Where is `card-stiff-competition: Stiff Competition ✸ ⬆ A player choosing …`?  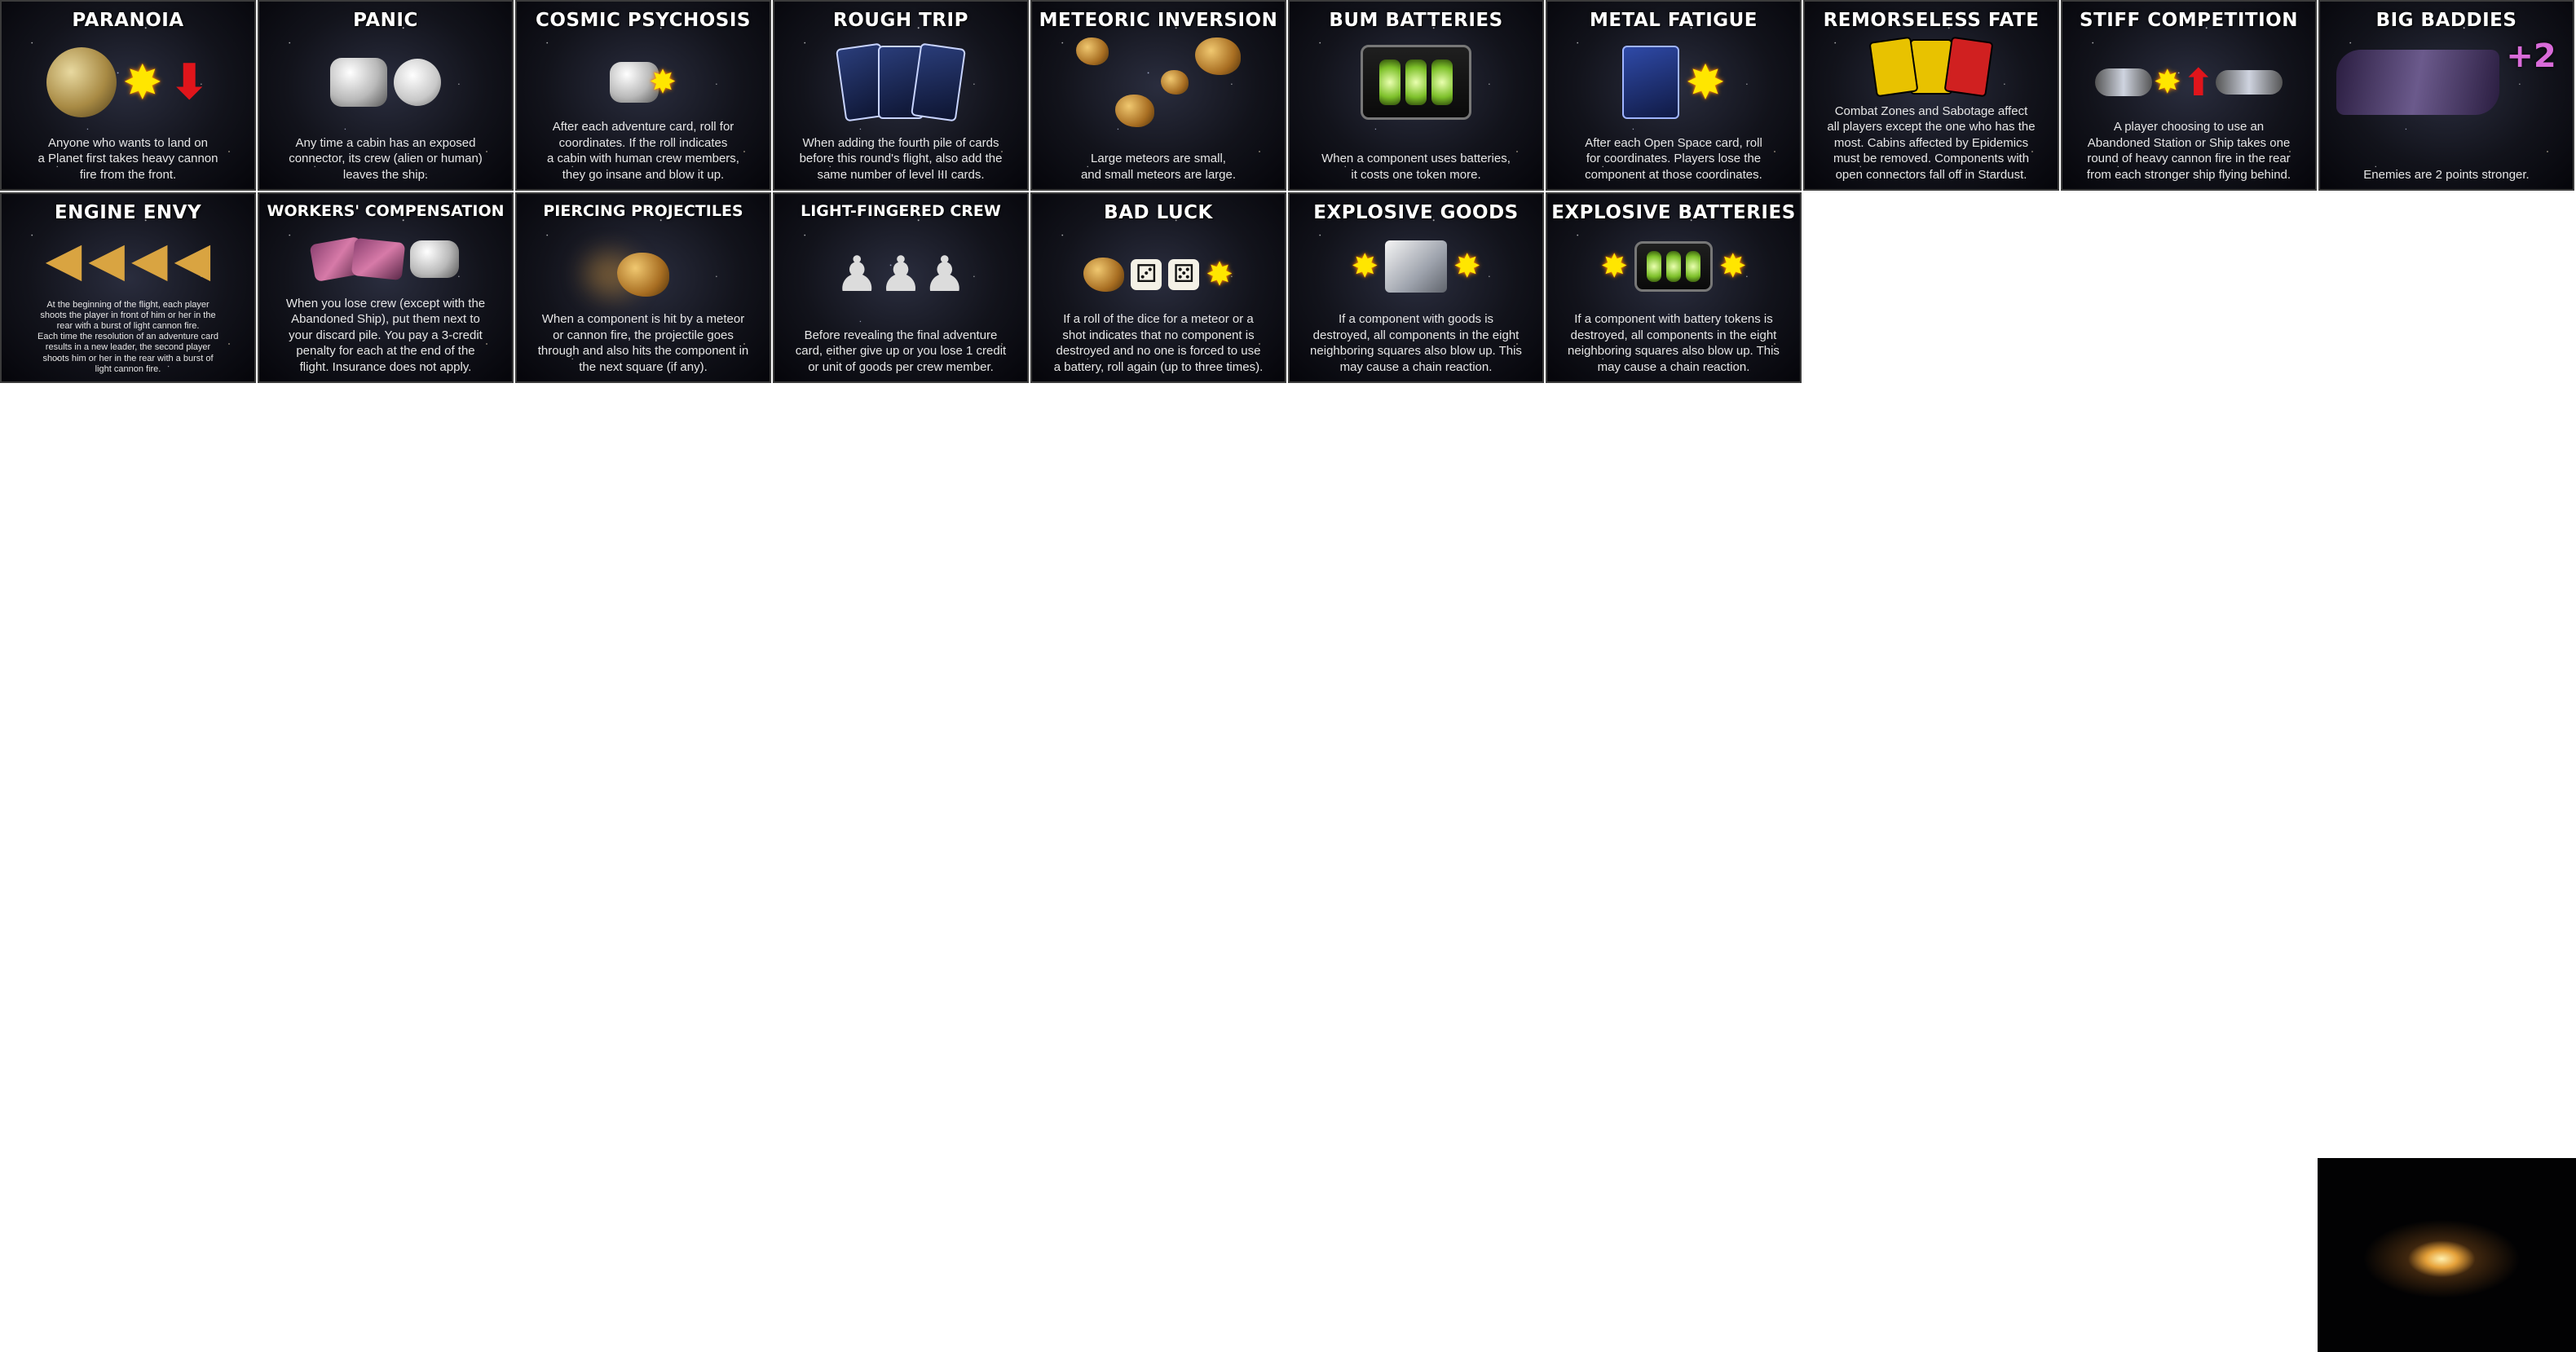
card-stiff-competition: Stiff Competition ✸ ⬆ A player choosing … is located at coordinates (2189, 95).